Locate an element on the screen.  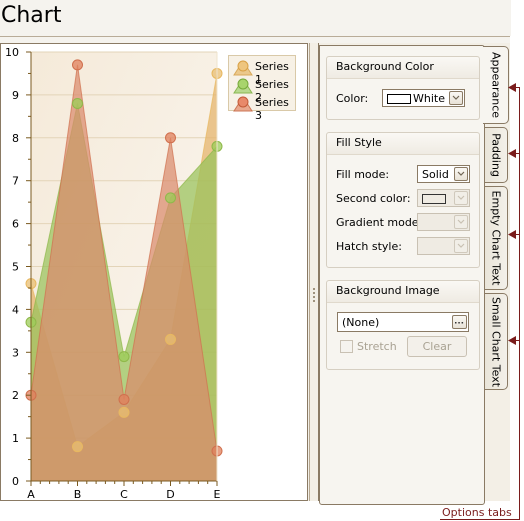
tab-small-chart-text: Small Chart Text is located at coordinates (496, 341).